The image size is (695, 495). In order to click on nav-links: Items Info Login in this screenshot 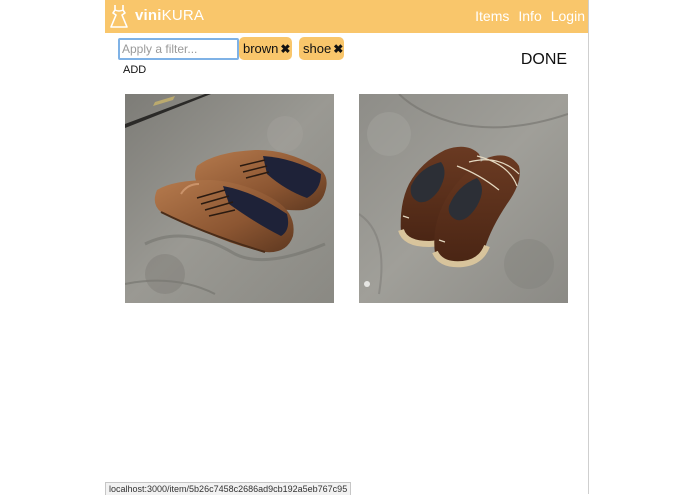, I will do `click(530, 16)`.